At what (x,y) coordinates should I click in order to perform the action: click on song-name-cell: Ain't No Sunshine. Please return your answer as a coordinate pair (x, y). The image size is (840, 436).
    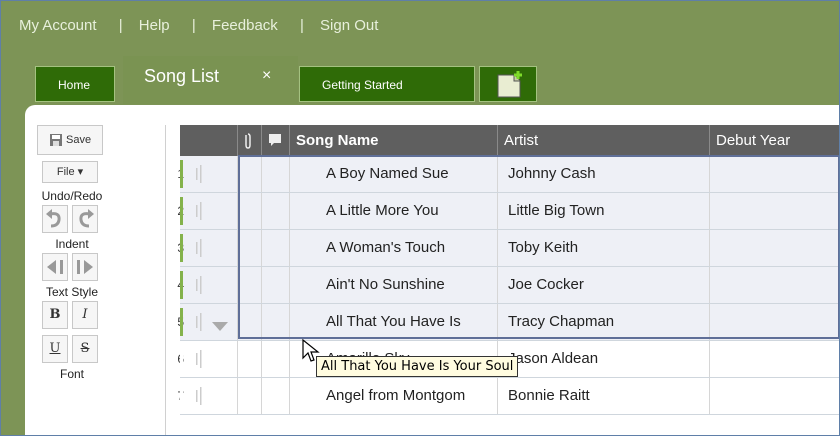
    Looking at the image, I should click on (394, 285).